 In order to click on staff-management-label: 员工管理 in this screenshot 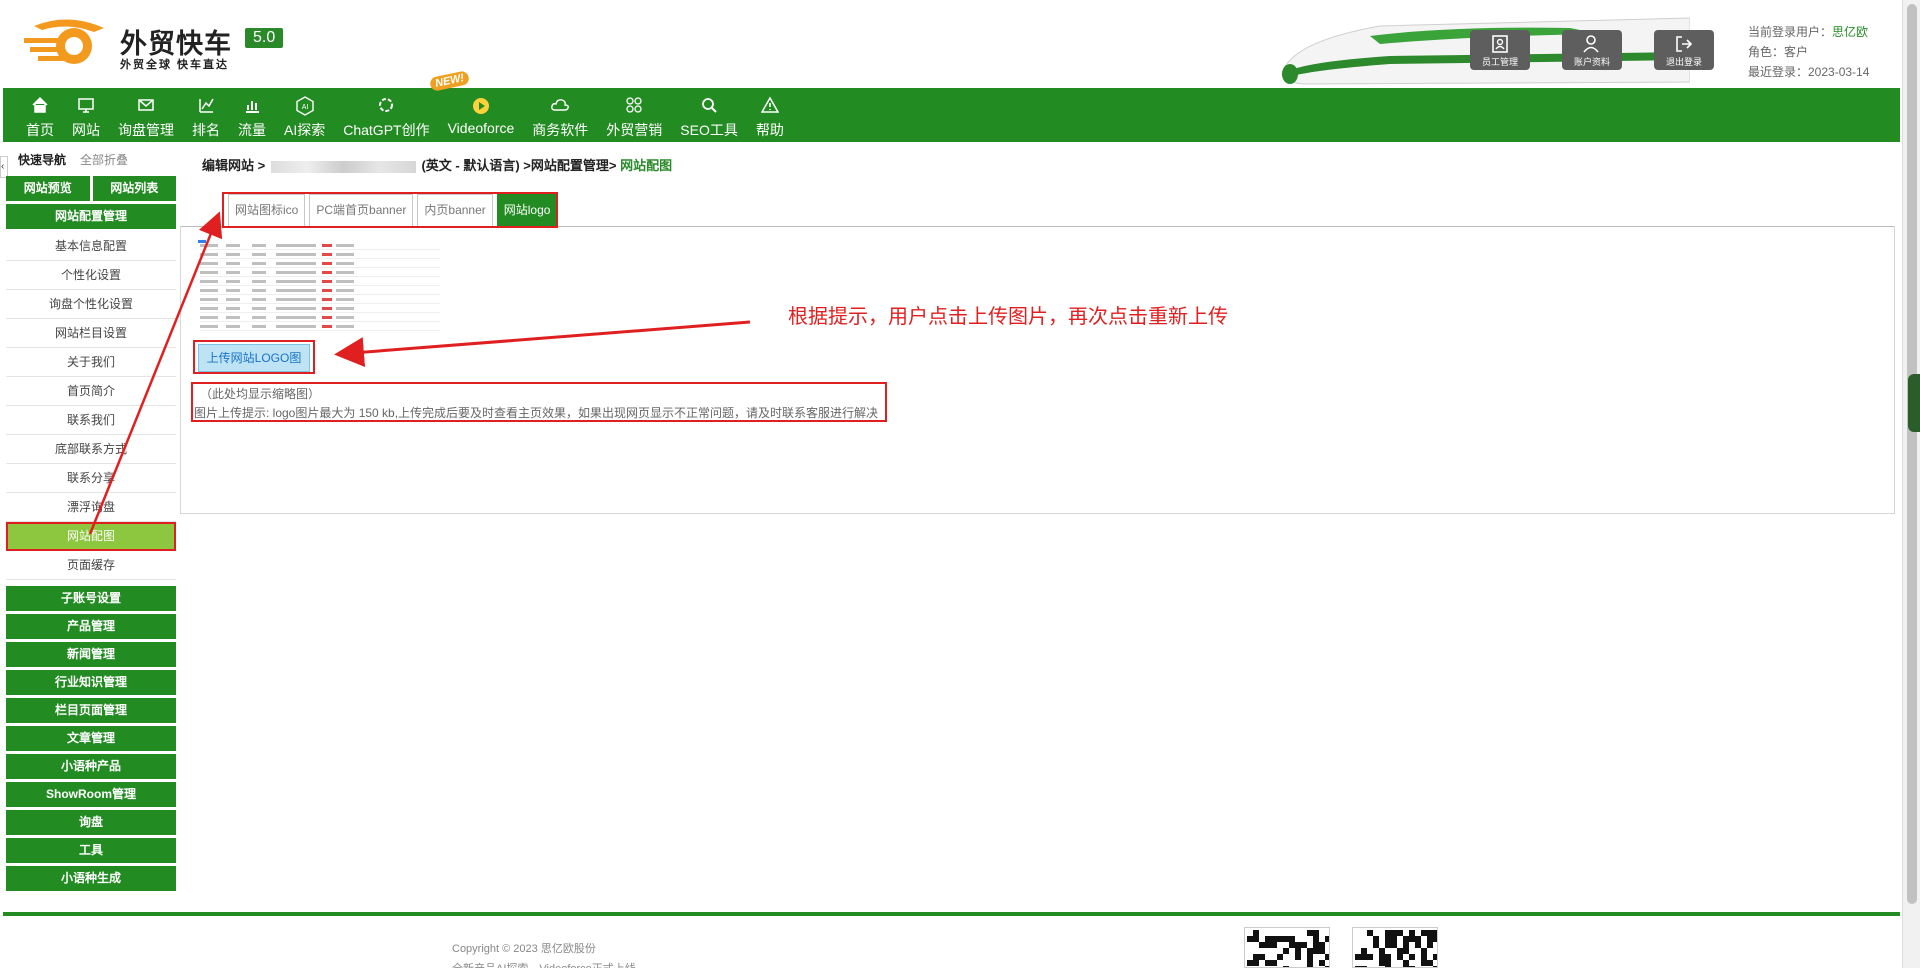, I will do `click(1499, 62)`.